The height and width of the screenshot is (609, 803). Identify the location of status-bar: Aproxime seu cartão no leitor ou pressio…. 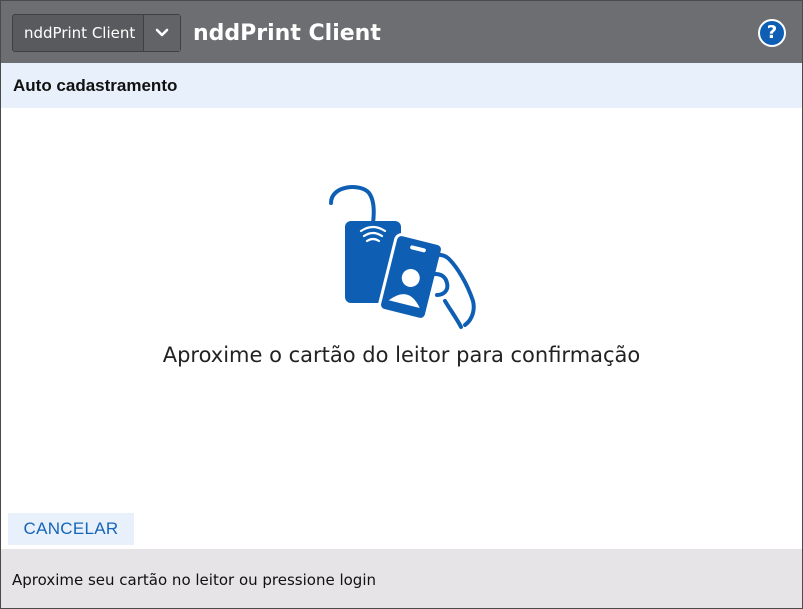
(401, 578).